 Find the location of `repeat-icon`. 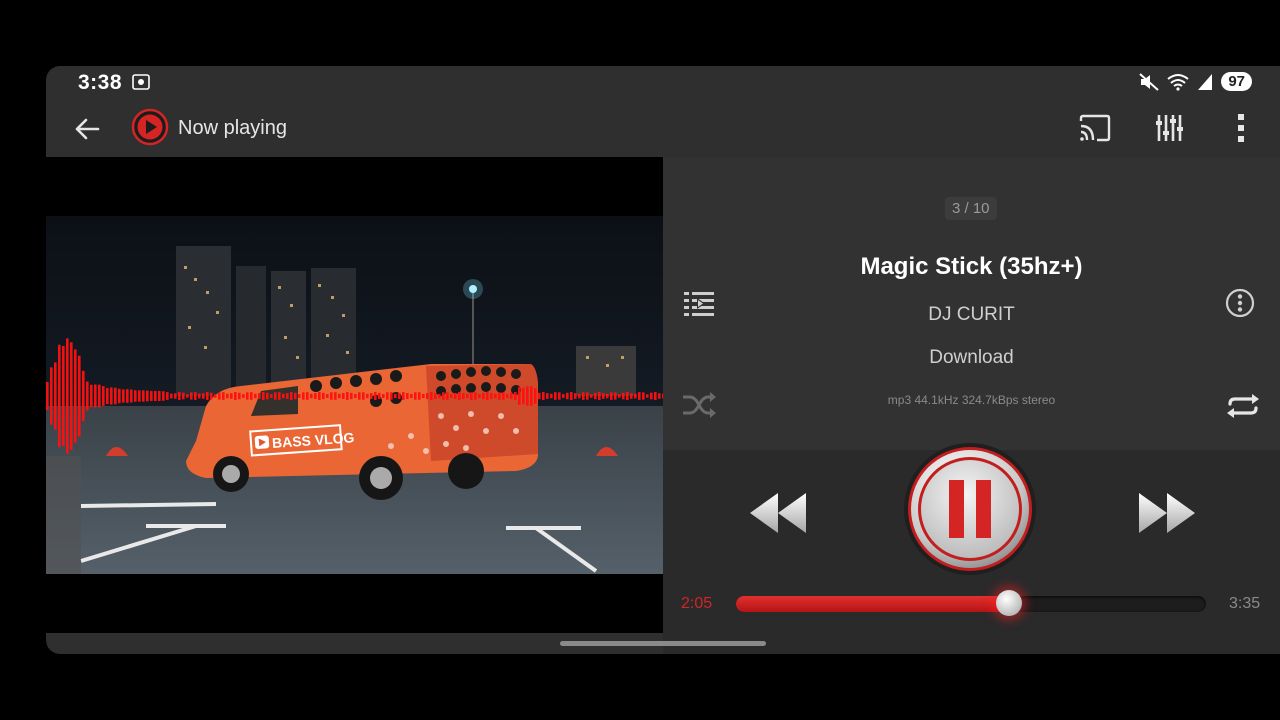

repeat-icon is located at coordinates (1243, 406).